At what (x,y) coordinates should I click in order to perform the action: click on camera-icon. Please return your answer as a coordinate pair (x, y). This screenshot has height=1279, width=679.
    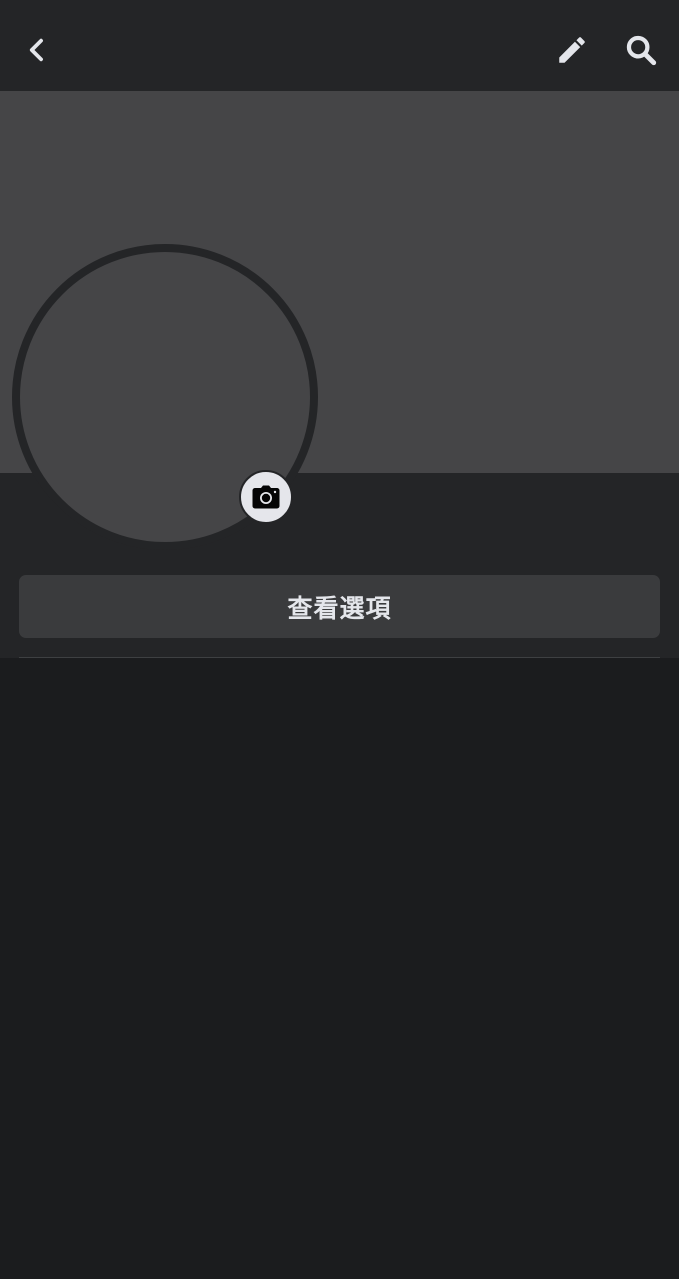
    Looking at the image, I should click on (266, 497).